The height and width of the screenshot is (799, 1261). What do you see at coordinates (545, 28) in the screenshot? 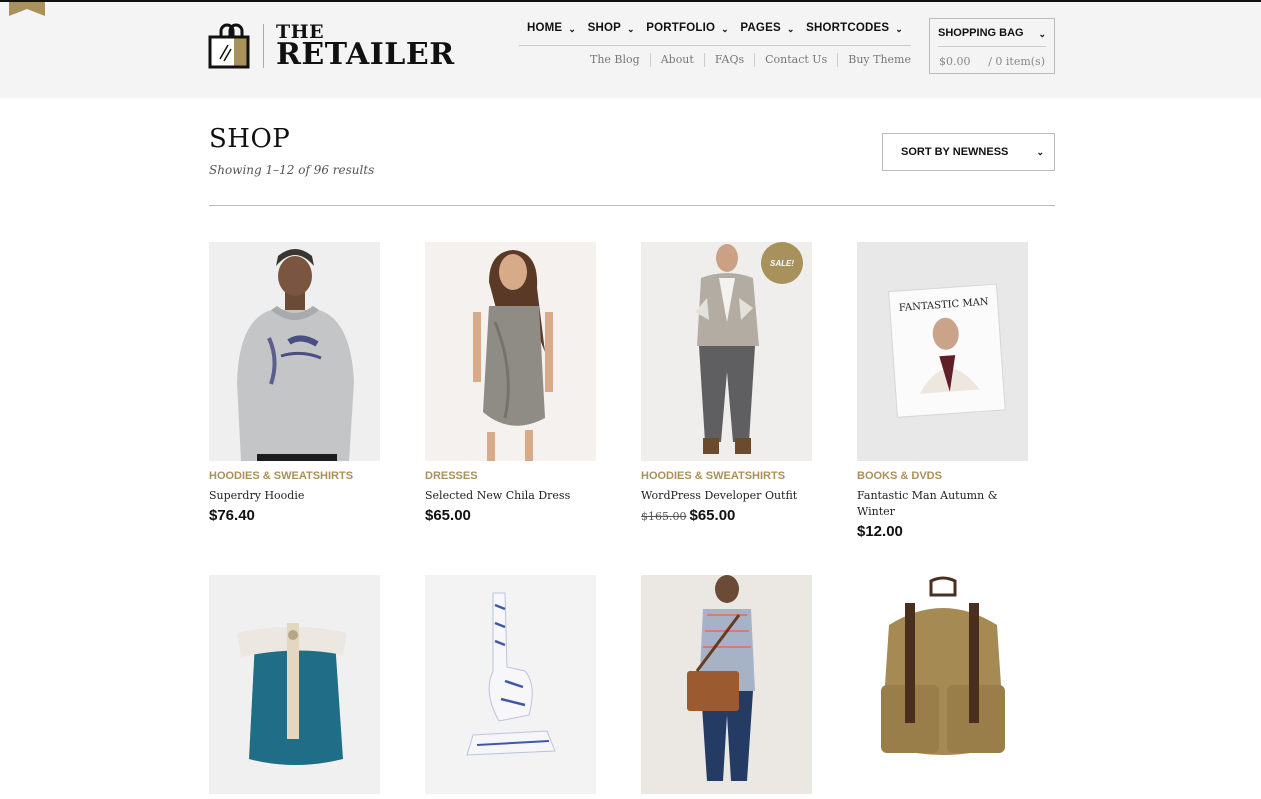
I see `nav-item-label: HOME` at bounding box center [545, 28].